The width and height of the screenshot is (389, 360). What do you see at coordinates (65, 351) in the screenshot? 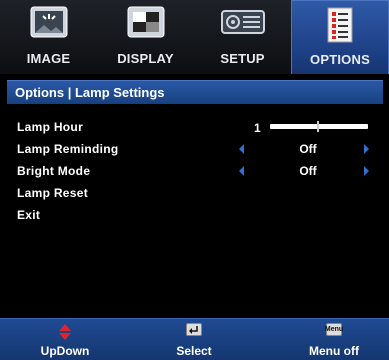
I see `footer-updown-label: UpDown` at bounding box center [65, 351].